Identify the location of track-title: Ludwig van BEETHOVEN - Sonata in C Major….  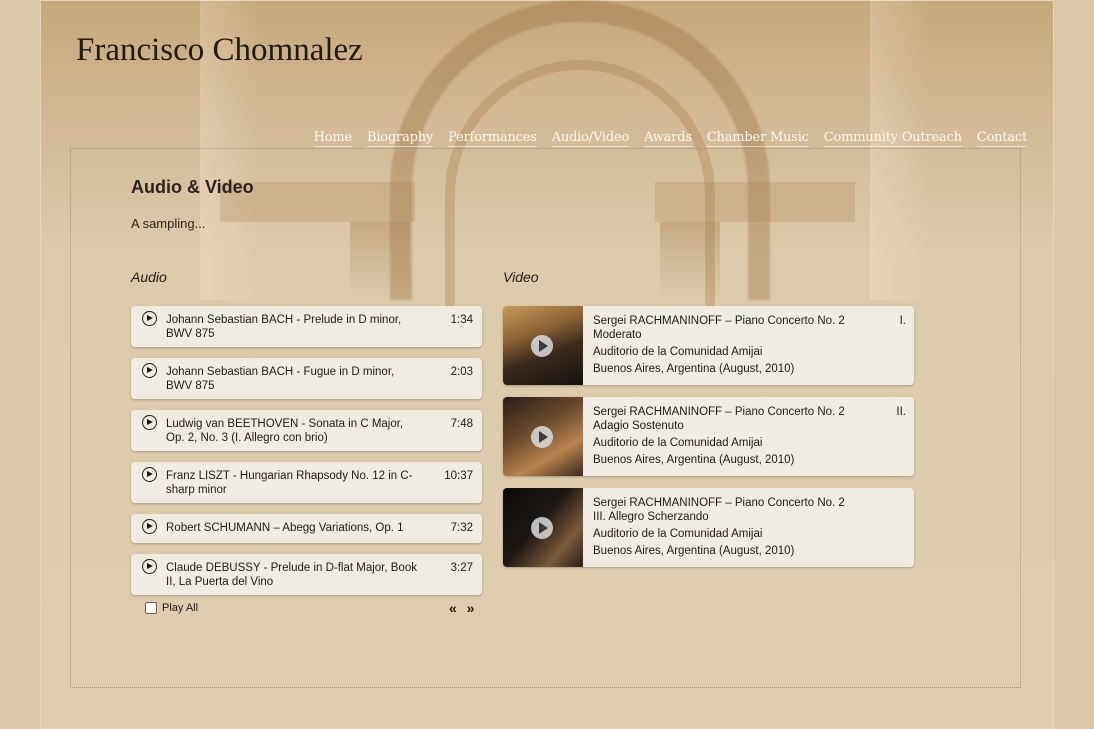
(285, 431).